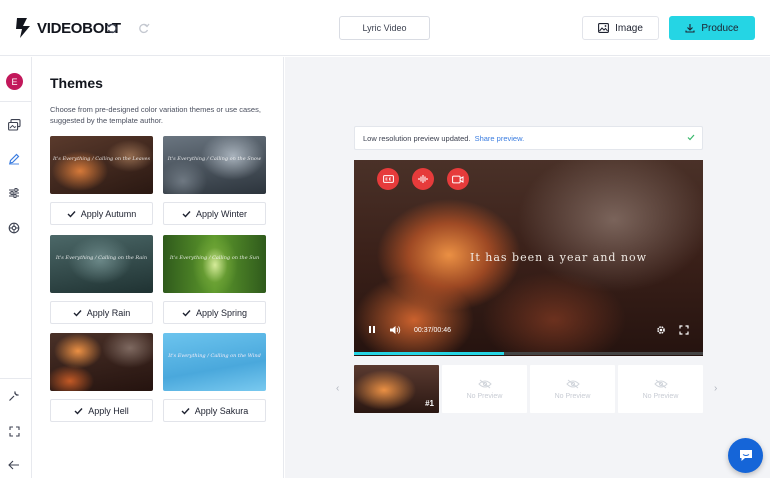 The width and height of the screenshot is (770, 478). What do you see at coordinates (101, 362) in the screenshot?
I see `theme-thumbnail-hell` at bounding box center [101, 362].